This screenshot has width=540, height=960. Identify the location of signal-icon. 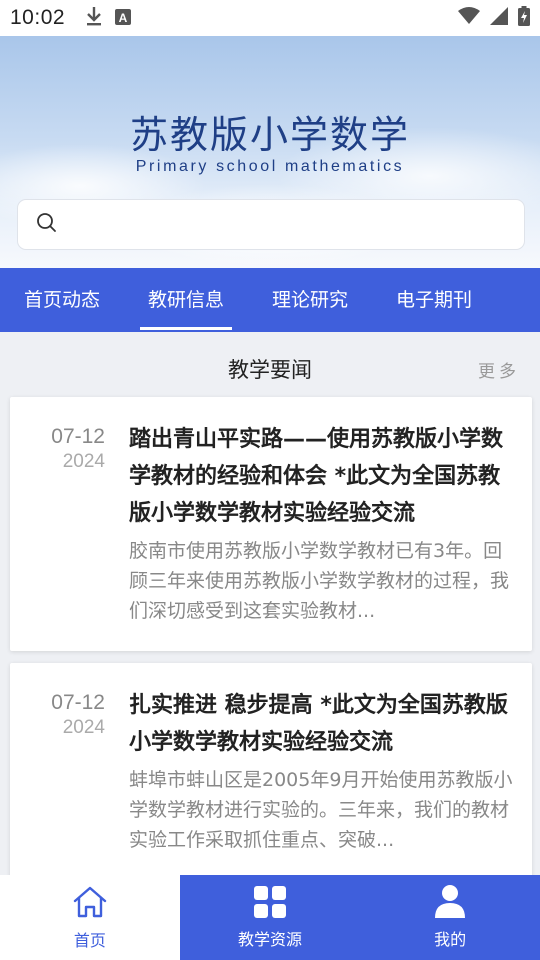
(499, 18).